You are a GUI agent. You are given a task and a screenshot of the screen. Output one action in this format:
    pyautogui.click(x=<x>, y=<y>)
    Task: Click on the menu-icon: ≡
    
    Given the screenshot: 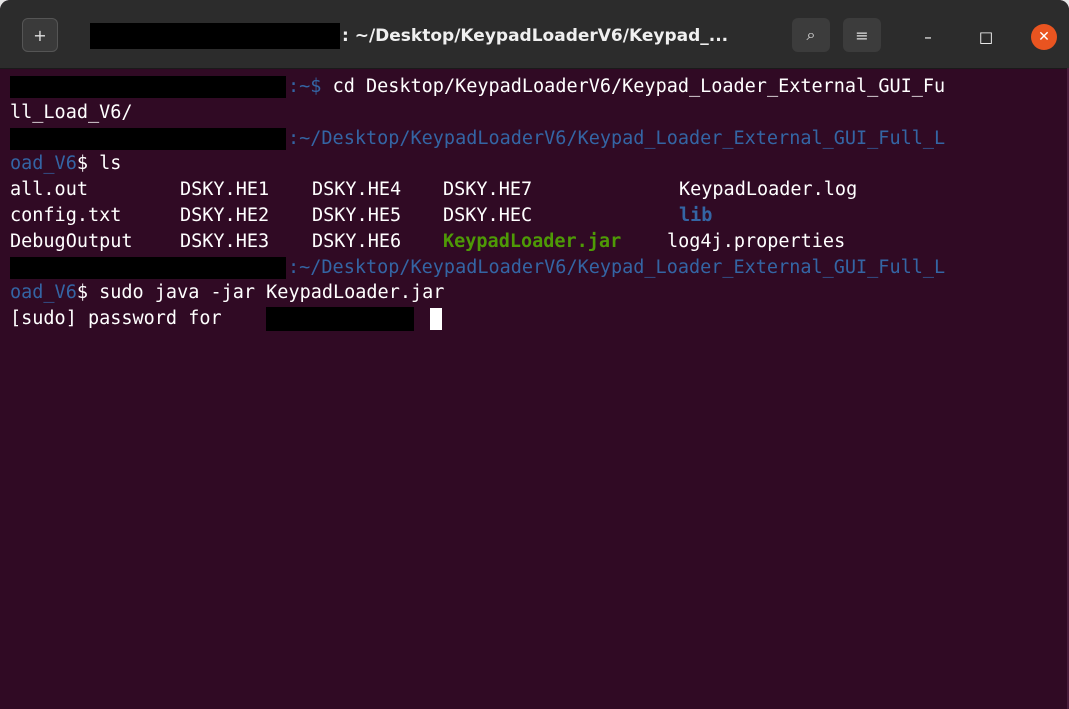 What is the action you would take?
    pyautogui.click(x=862, y=35)
    